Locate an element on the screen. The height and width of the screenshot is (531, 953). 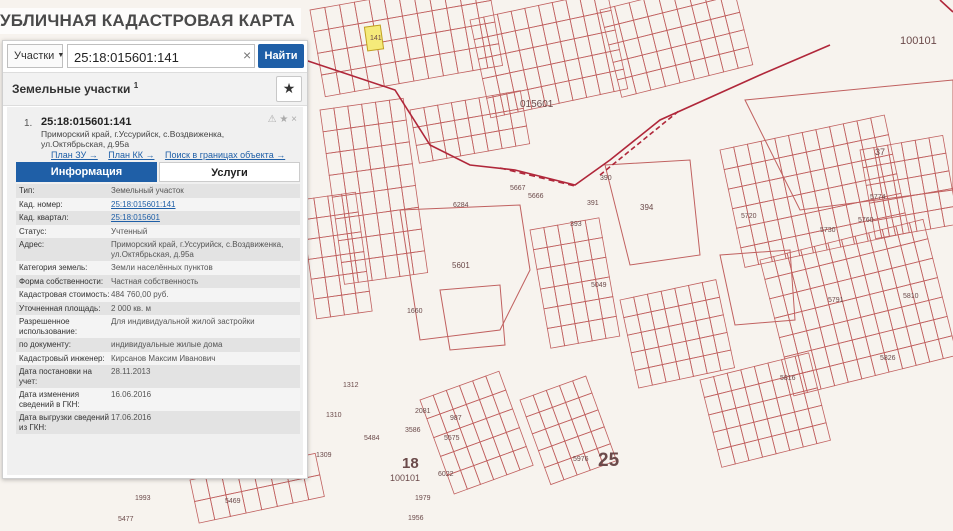
map-label: 6022 is located at coordinates (446, 474).